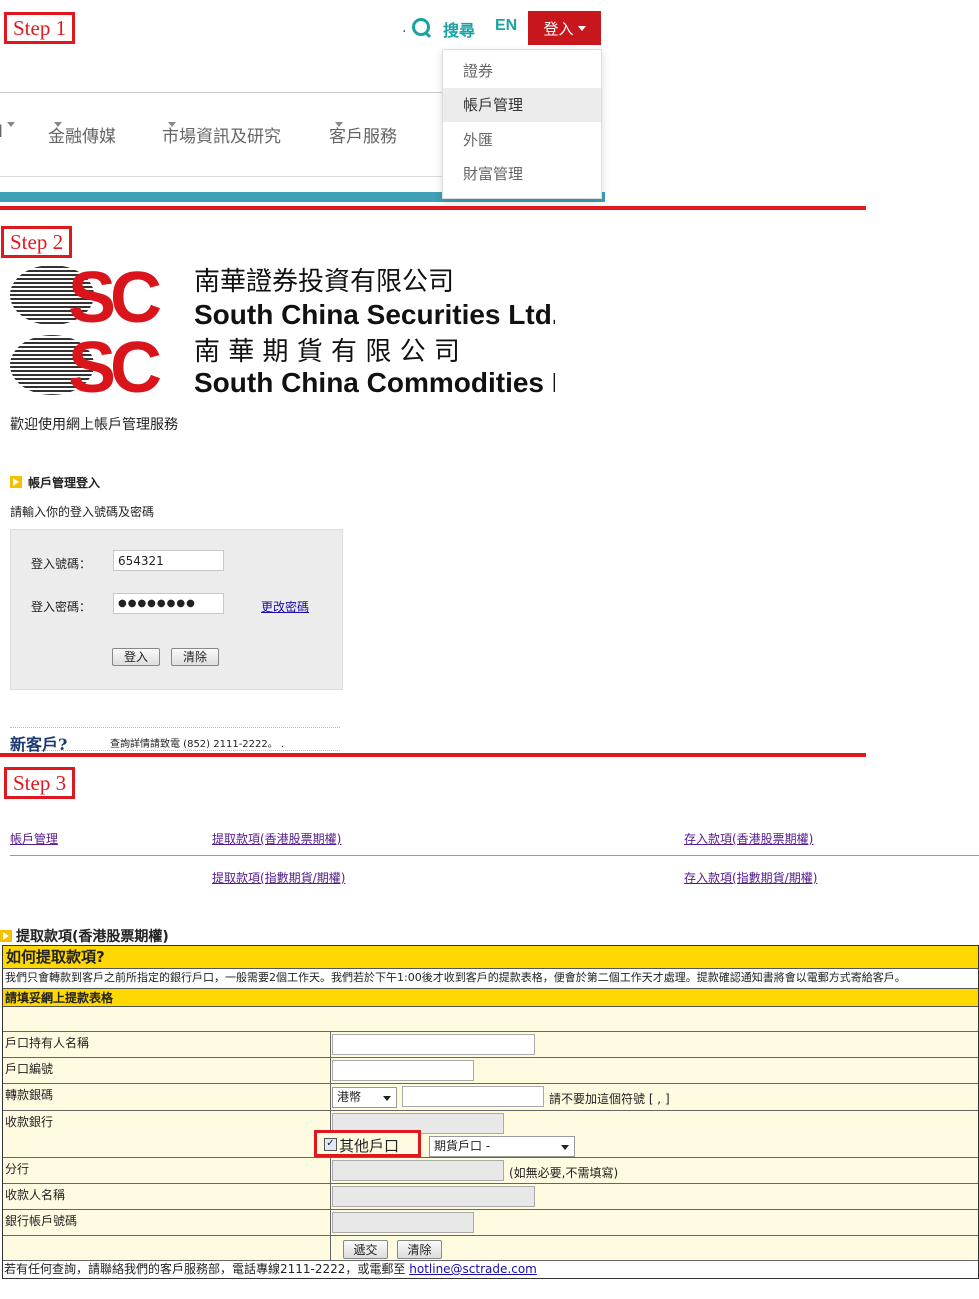  Describe the element at coordinates (167, 1070) in the screenshot. I see `account-label: 戶口編號` at that location.